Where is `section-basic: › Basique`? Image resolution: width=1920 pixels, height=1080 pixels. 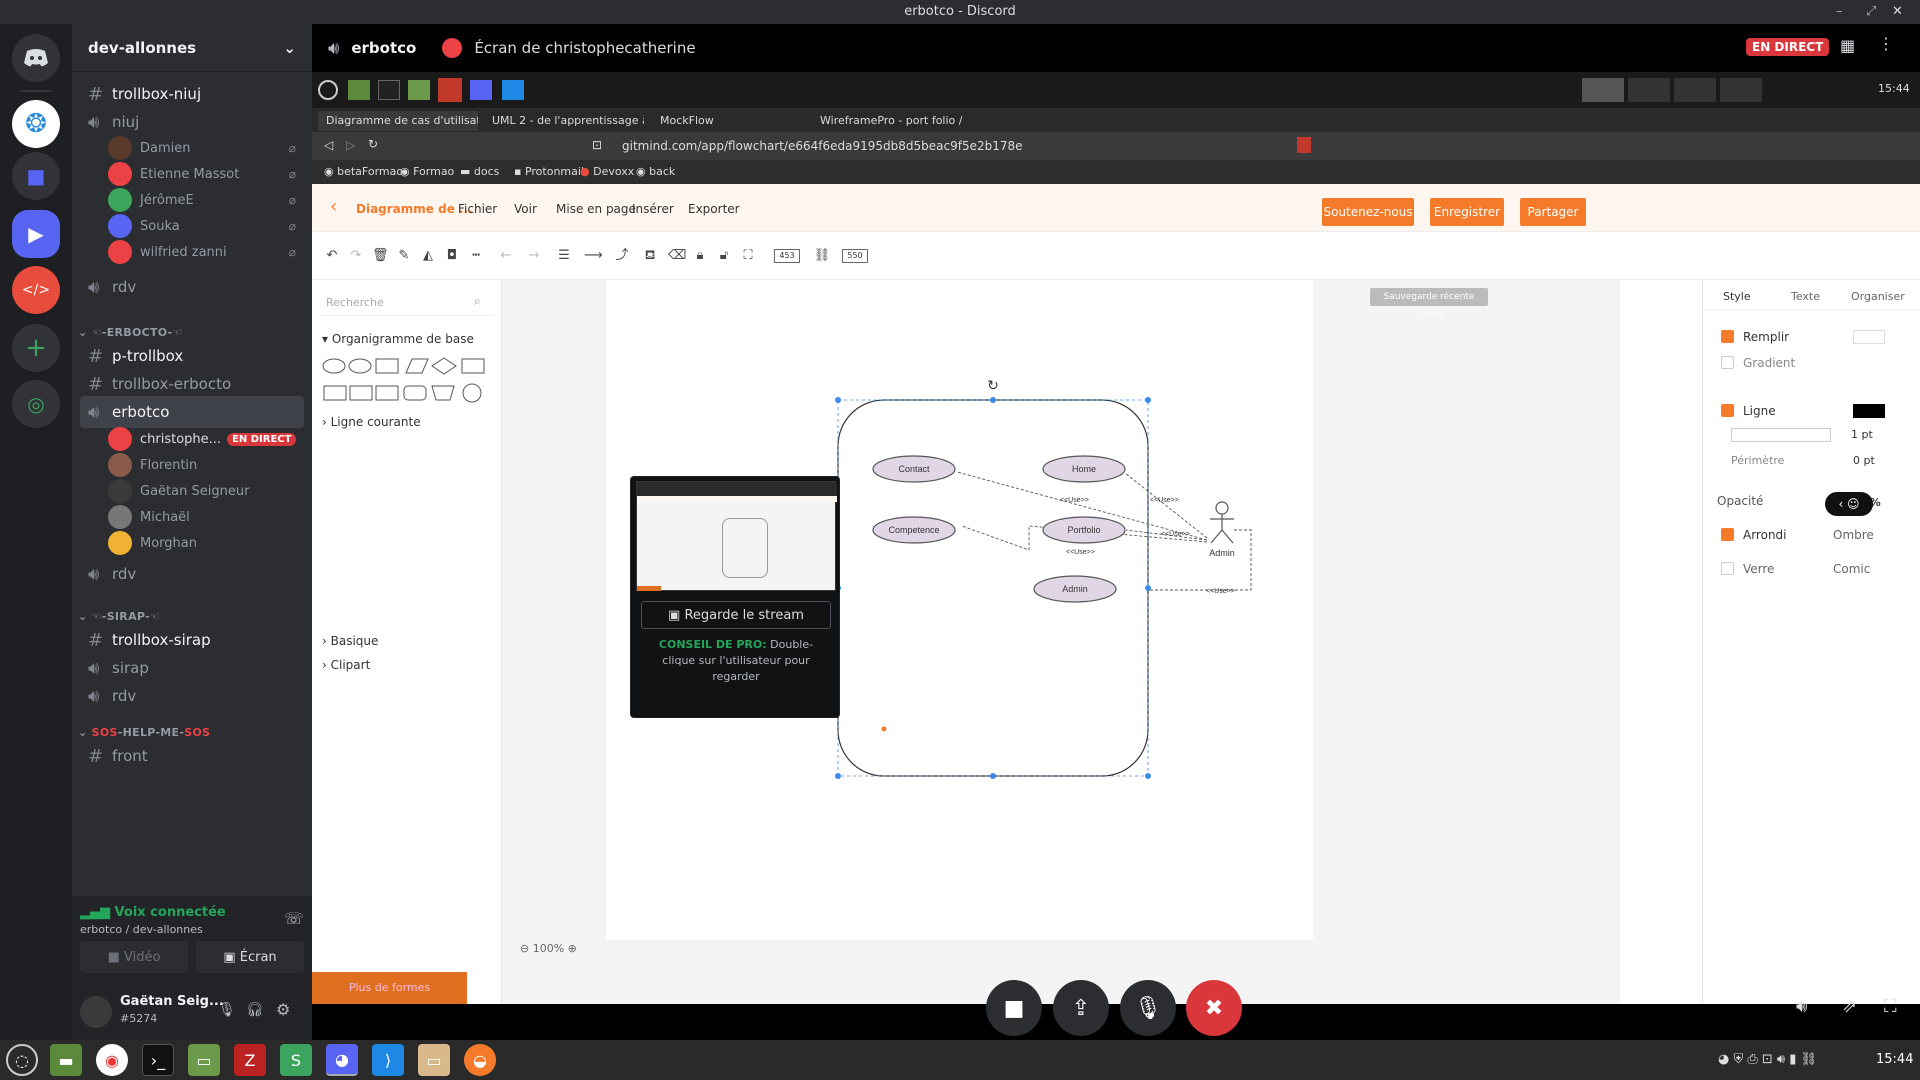 section-basic: › Basique is located at coordinates (350, 641).